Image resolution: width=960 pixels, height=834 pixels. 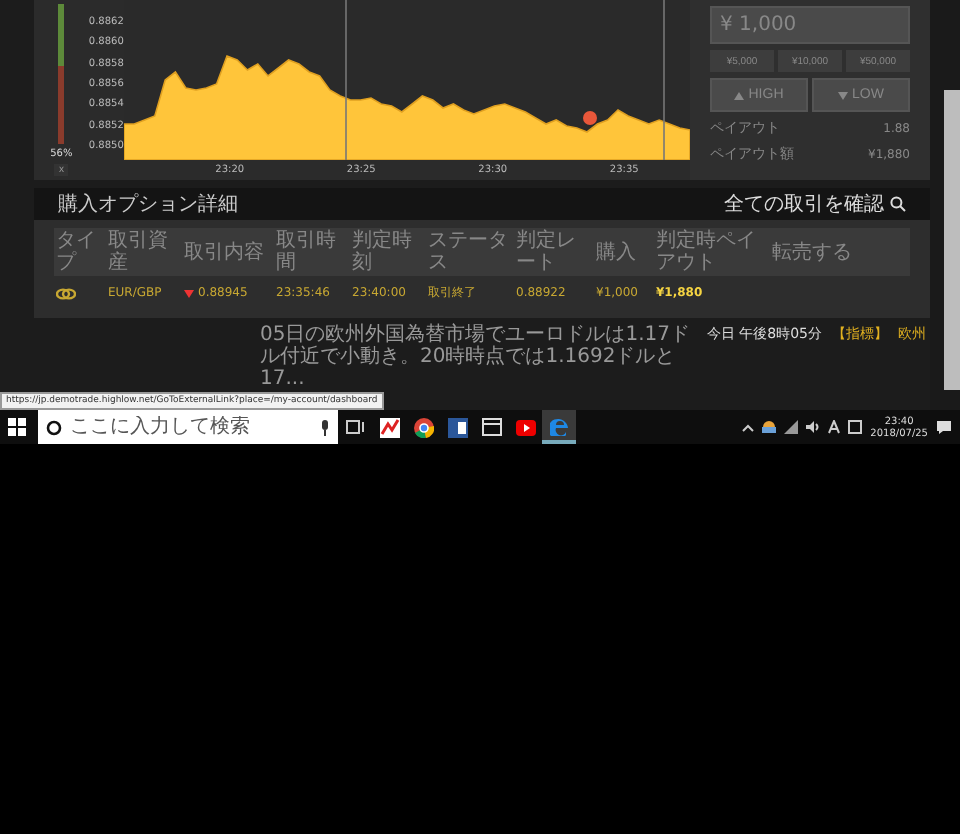 I want to click on column-header: タイプ, so click(x=76, y=252).